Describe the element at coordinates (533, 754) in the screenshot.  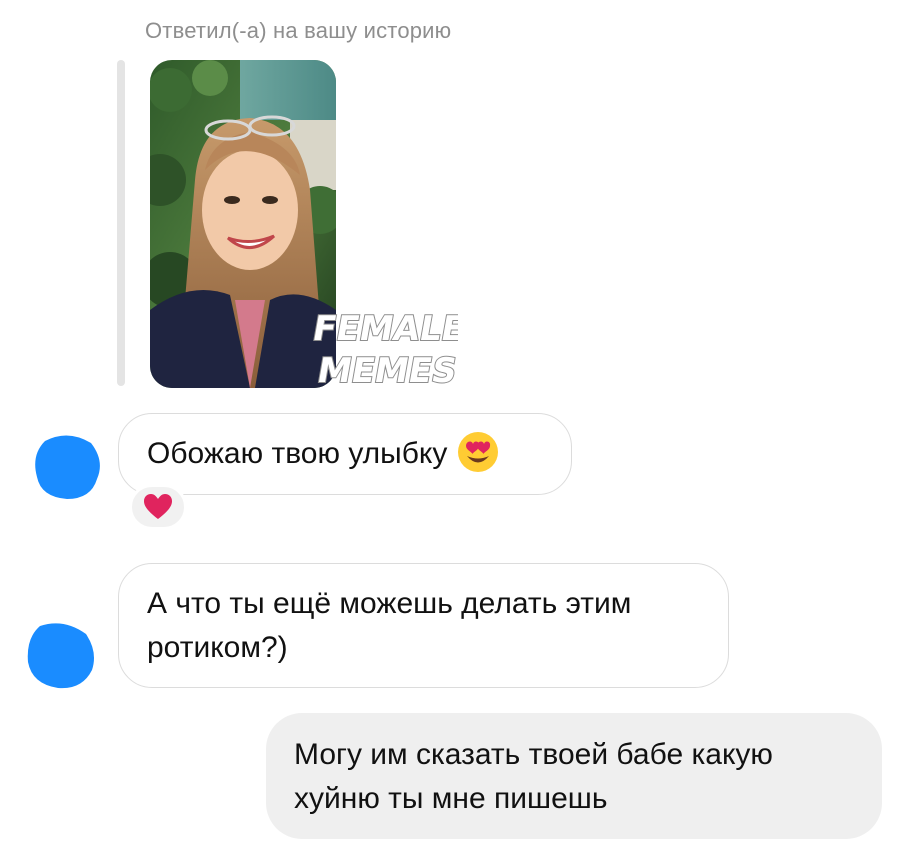
I see `message-text: Могу им сказать твоей бабе какую` at that location.